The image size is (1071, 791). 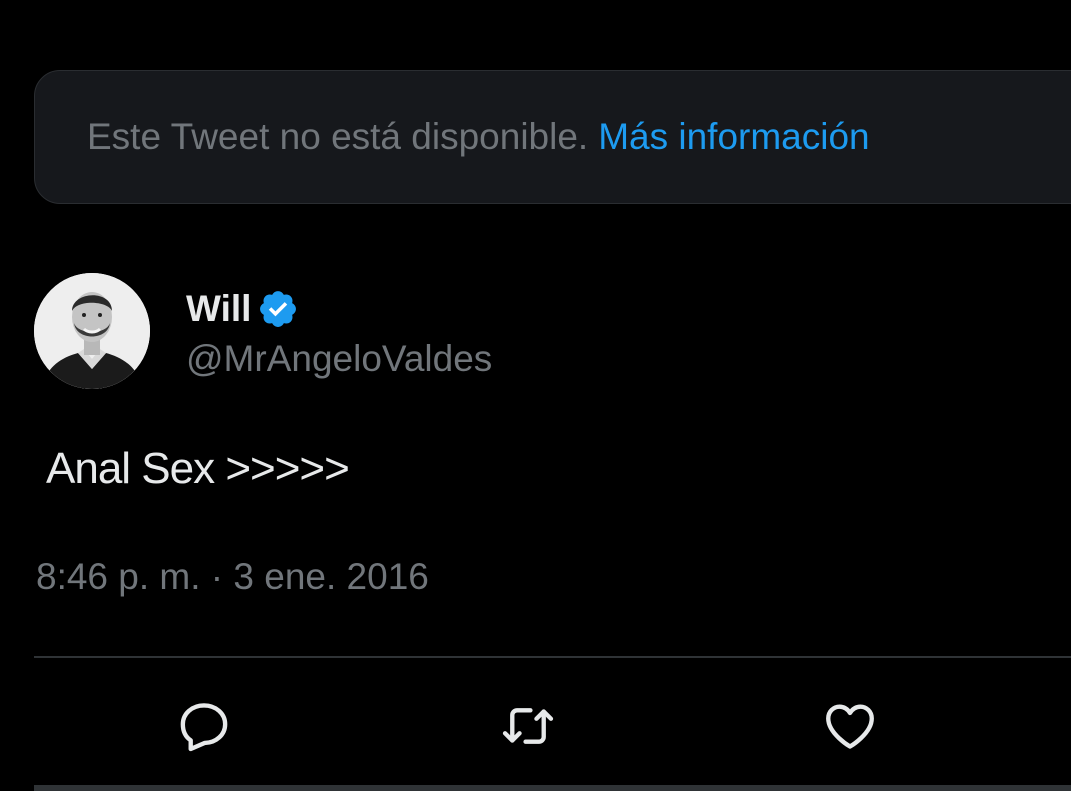 I want to click on reply-button, so click(x=204, y=726).